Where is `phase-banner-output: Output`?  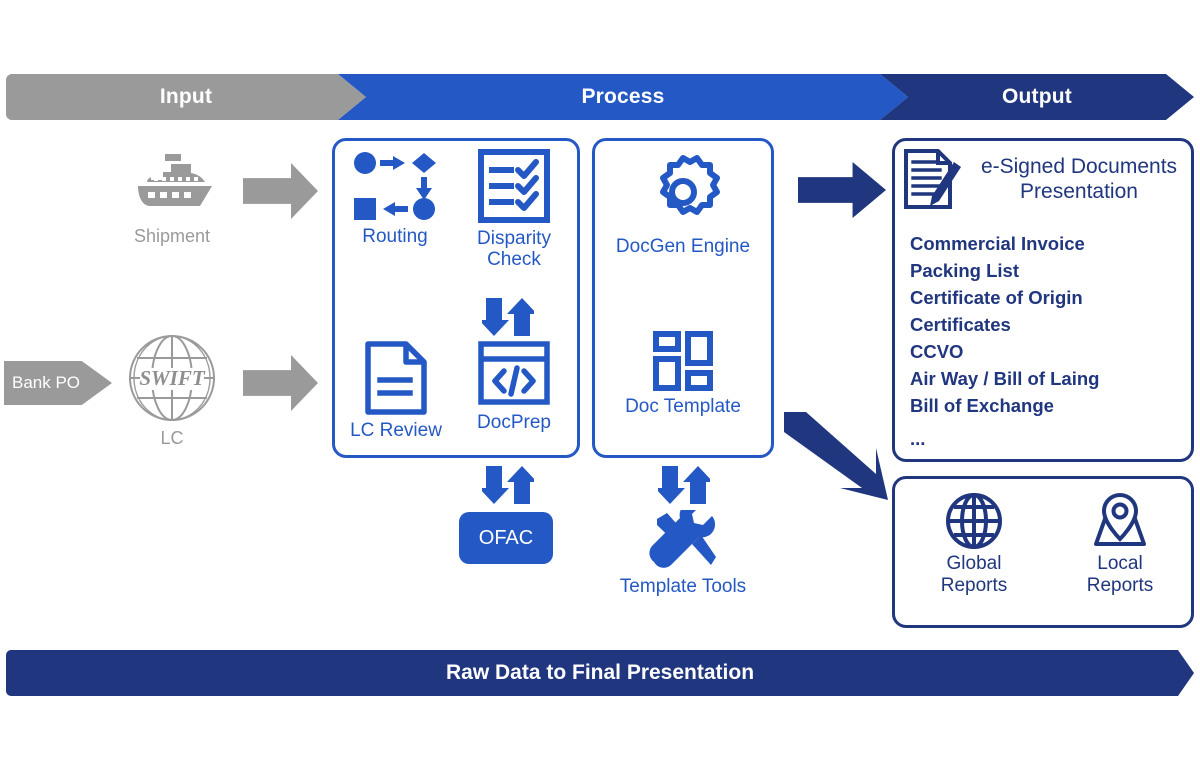 phase-banner-output: Output is located at coordinates (1037, 97).